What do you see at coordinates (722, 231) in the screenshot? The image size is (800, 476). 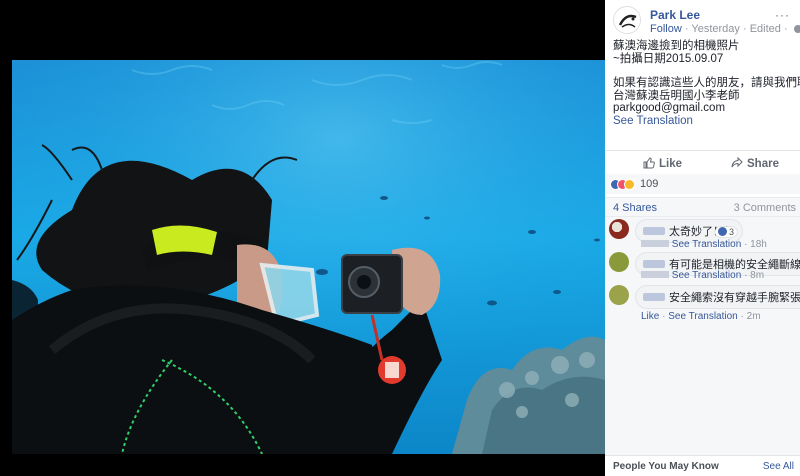 I see `like-reaction-icon` at bounding box center [722, 231].